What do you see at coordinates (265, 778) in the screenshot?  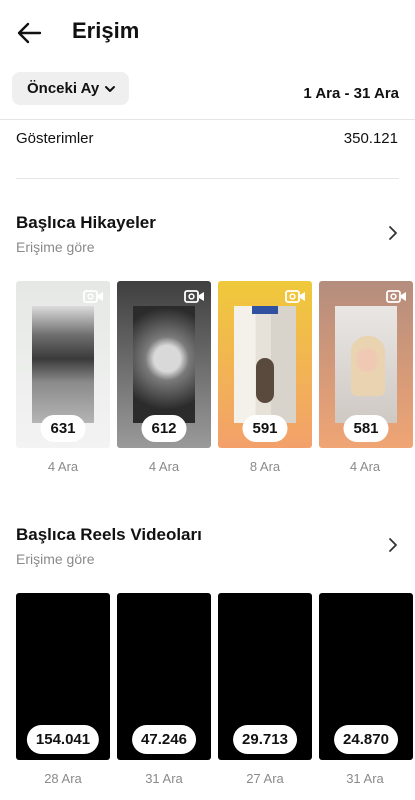 I see `reel-date: 27 Ara` at bounding box center [265, 778].